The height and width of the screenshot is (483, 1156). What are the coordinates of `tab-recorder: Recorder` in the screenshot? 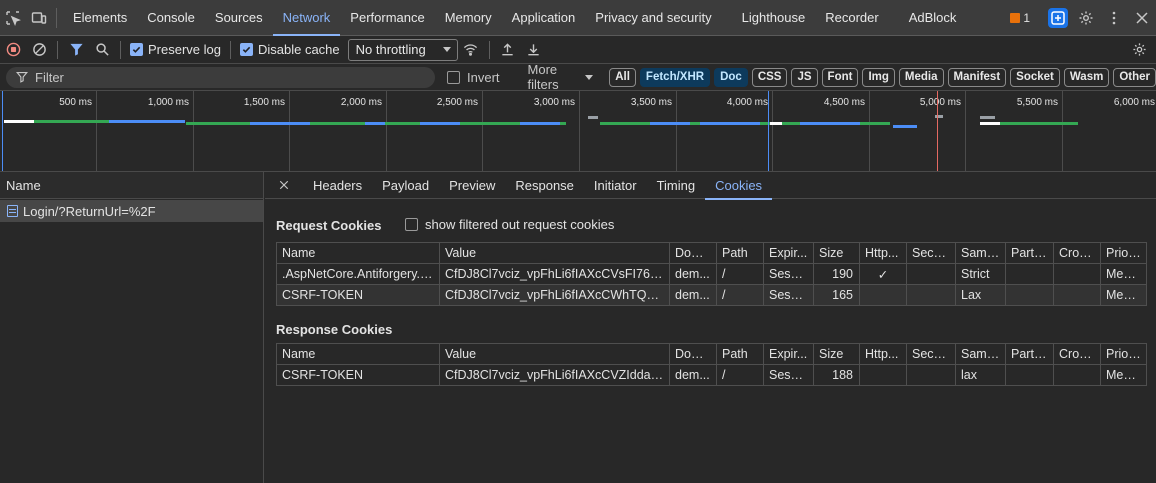 It's located at (851, 18).